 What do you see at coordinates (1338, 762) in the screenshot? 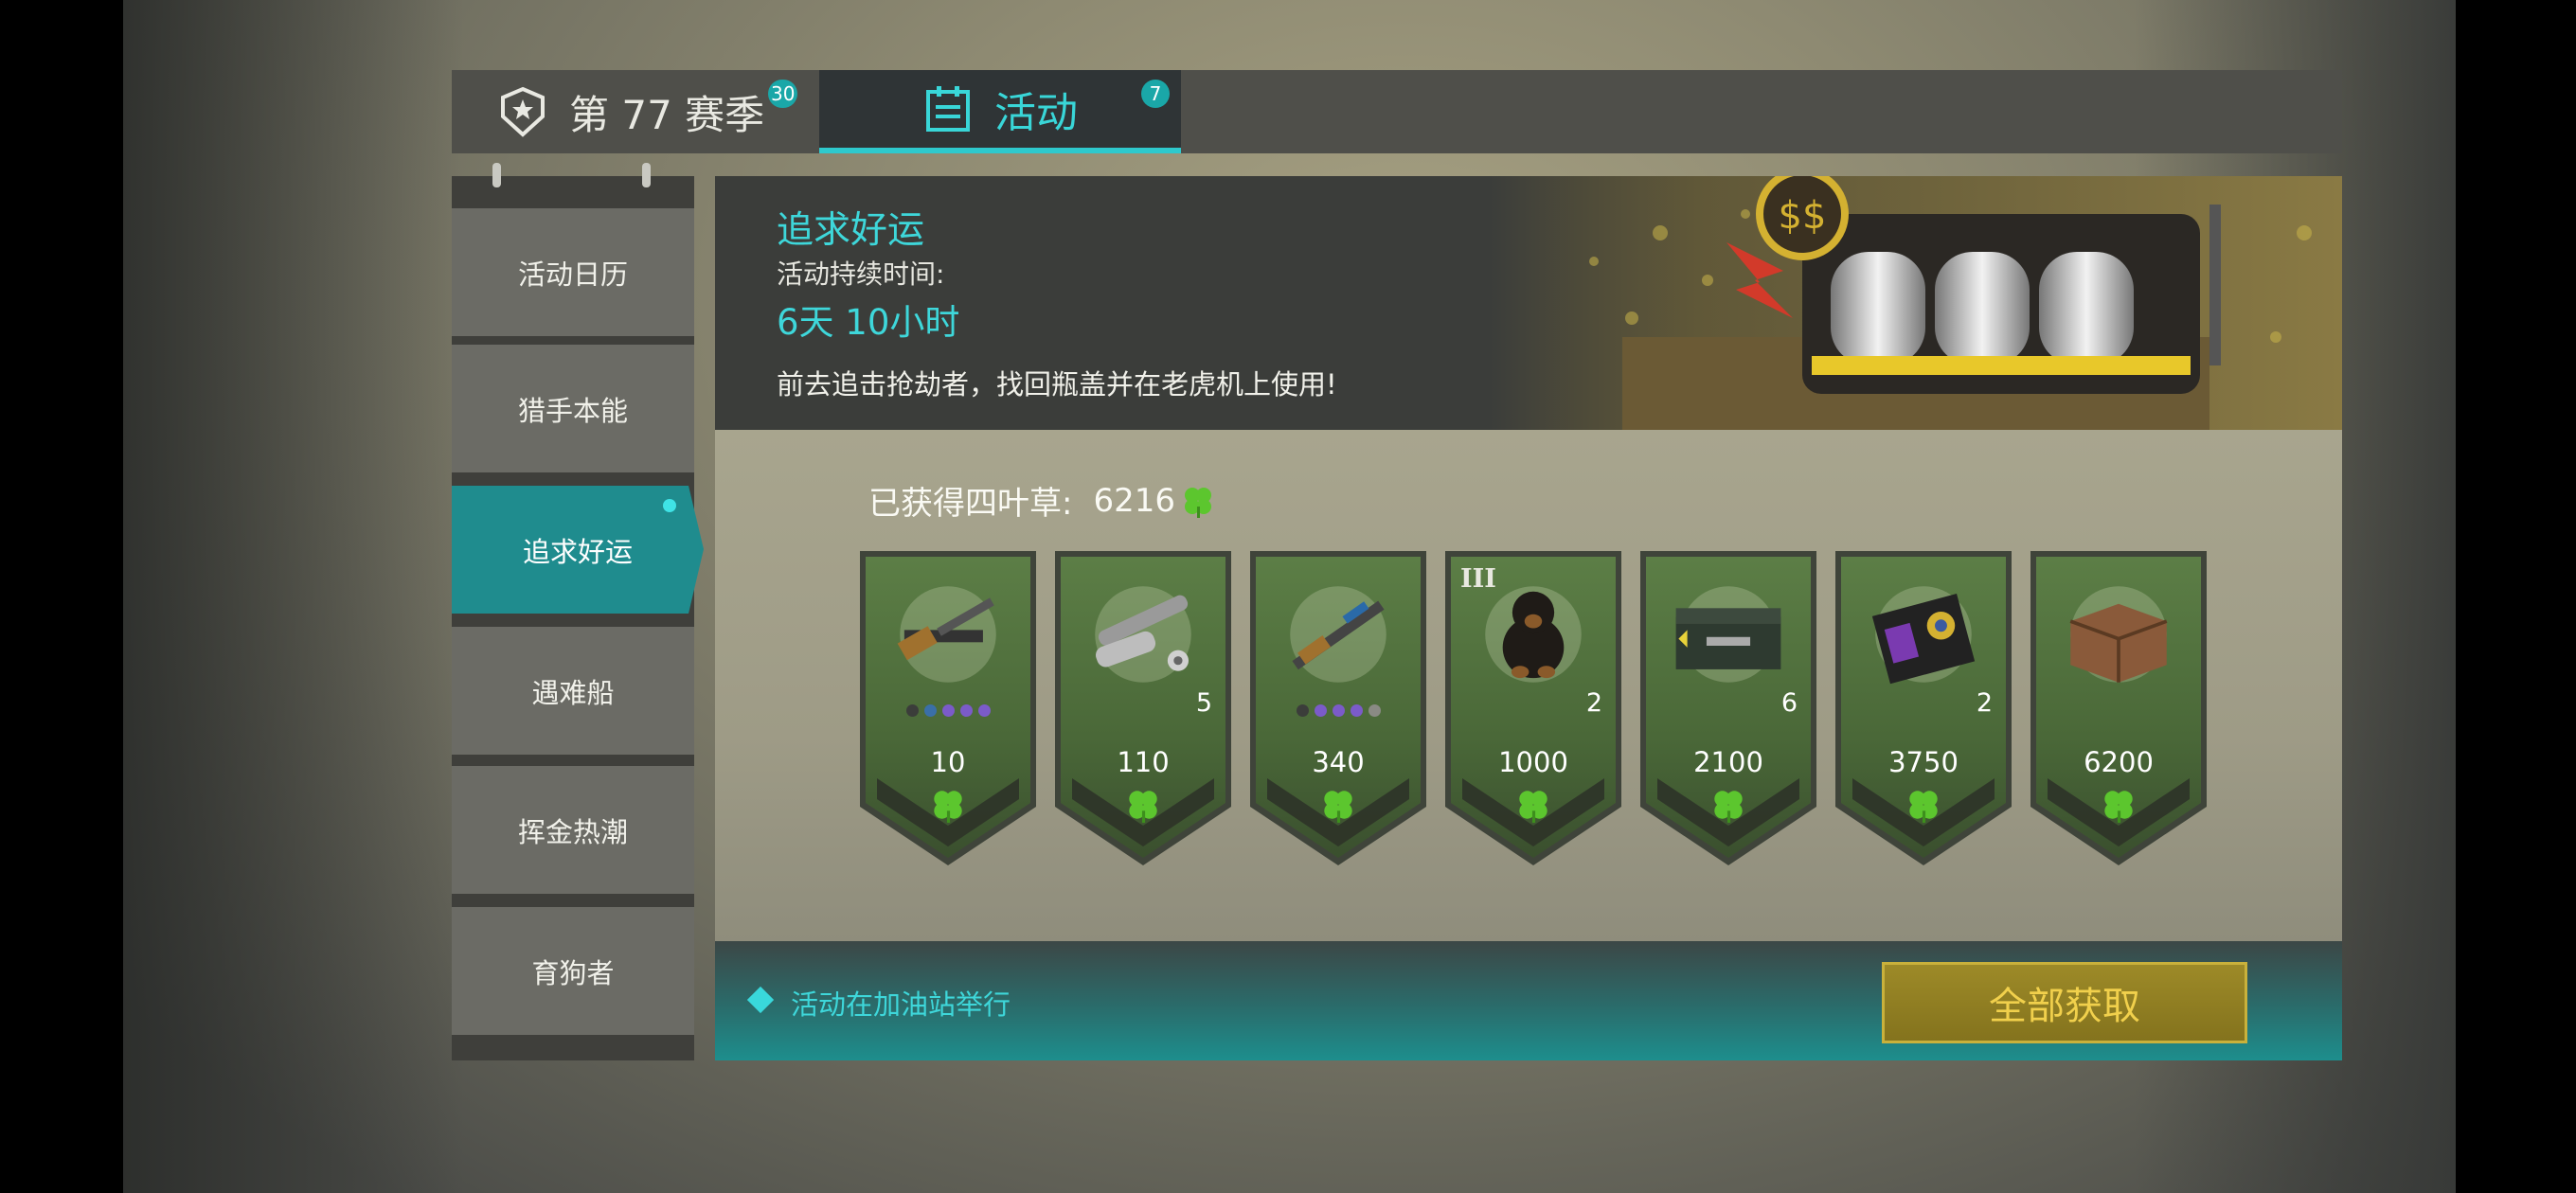
I see `reward-cost: 340` at bounding box center [1338, 762].